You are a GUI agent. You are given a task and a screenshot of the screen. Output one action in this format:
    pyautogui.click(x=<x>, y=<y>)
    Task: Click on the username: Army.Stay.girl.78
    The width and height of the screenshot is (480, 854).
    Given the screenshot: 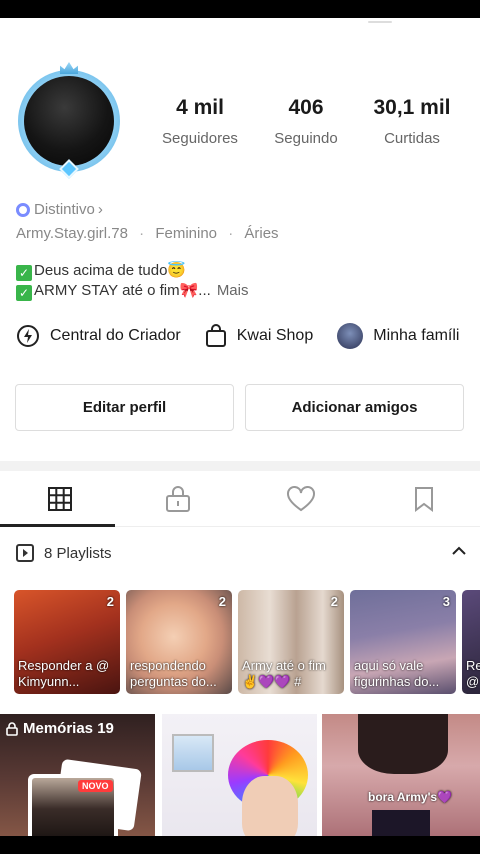 What is the action you would take?
    pyautogui.click(x=72, y=233)
    